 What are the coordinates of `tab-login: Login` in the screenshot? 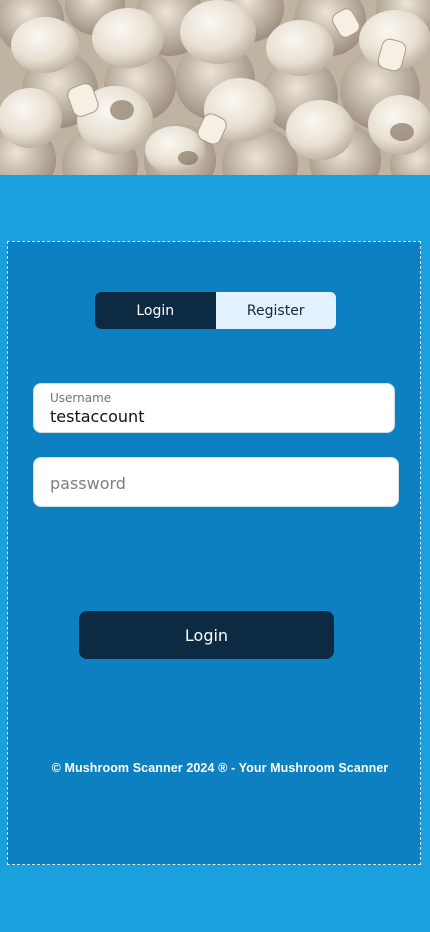 It's located at (155, 310).